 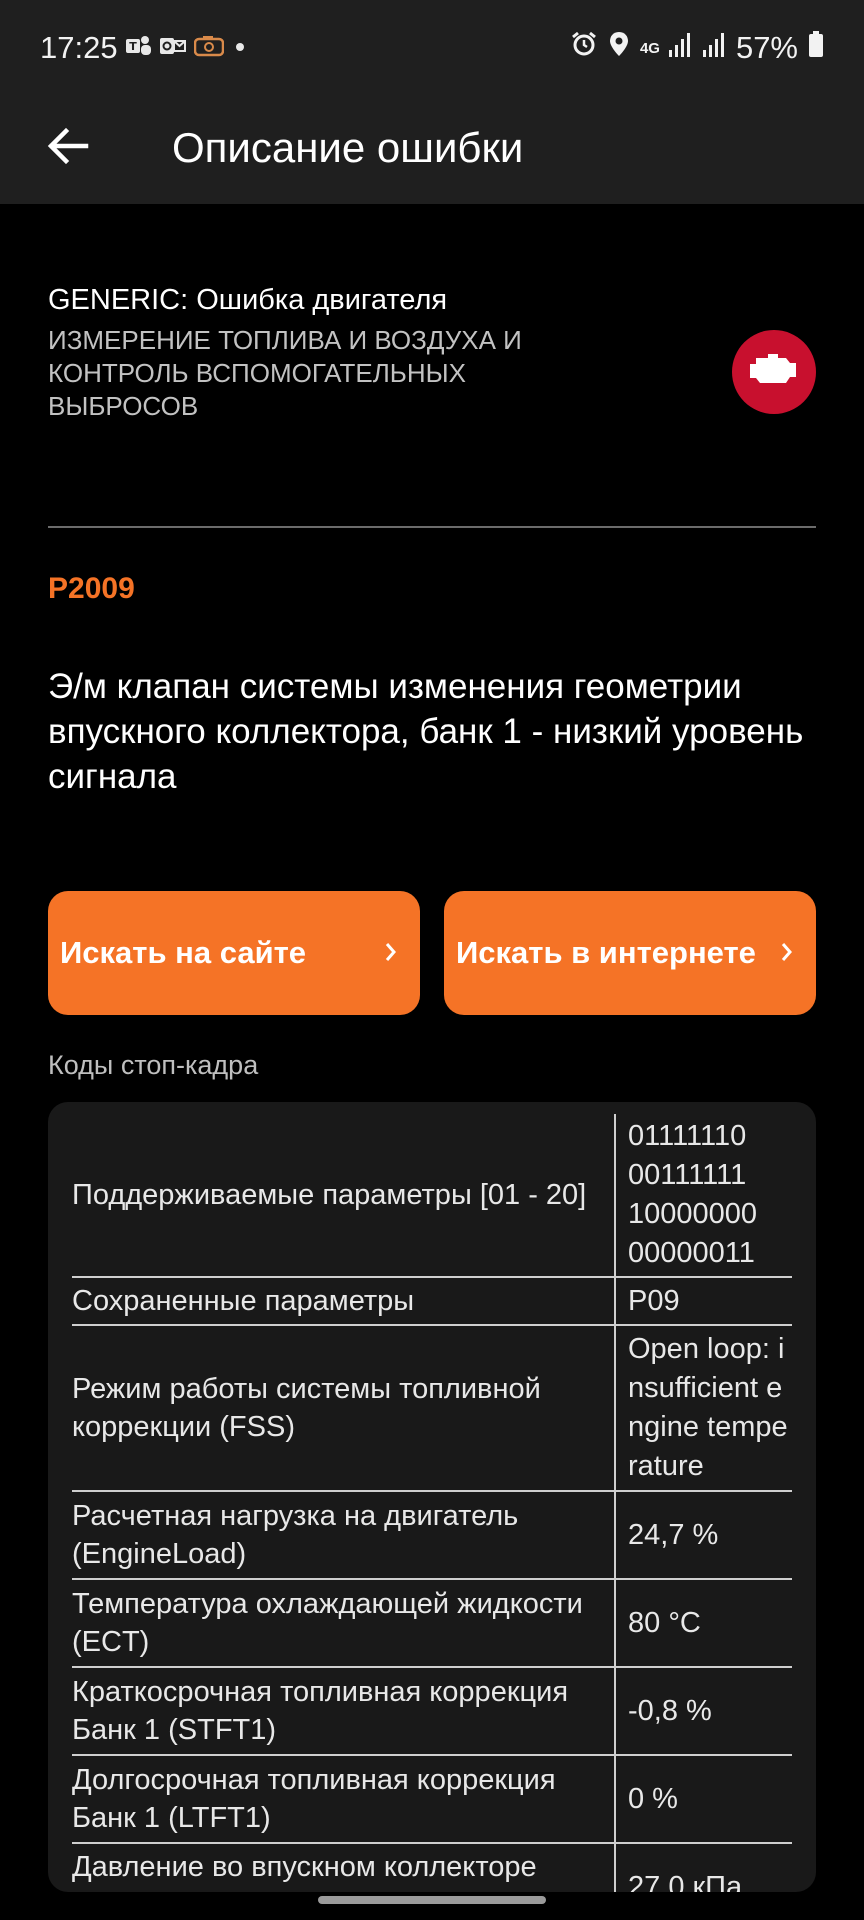 What do you see at coordinates (183, 952) in the screenshot?
I see `search-site-label: Искать на сайте` at bounding box center [183, 952].